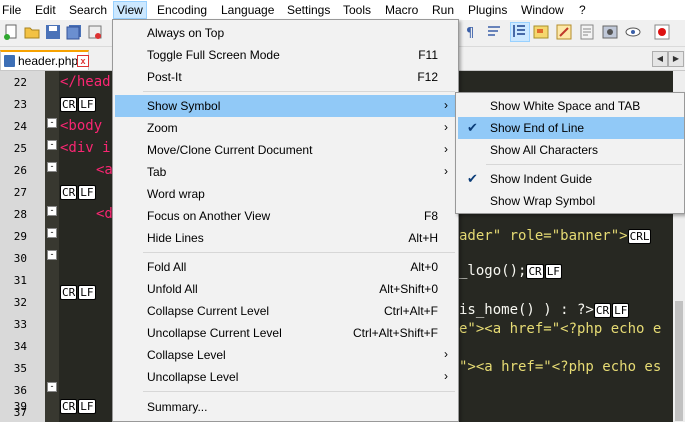 The height and width of the screenshot is (422, 685). I want to click on menu-item-collapse-level: Collapse Level ›, so click(285, 355).